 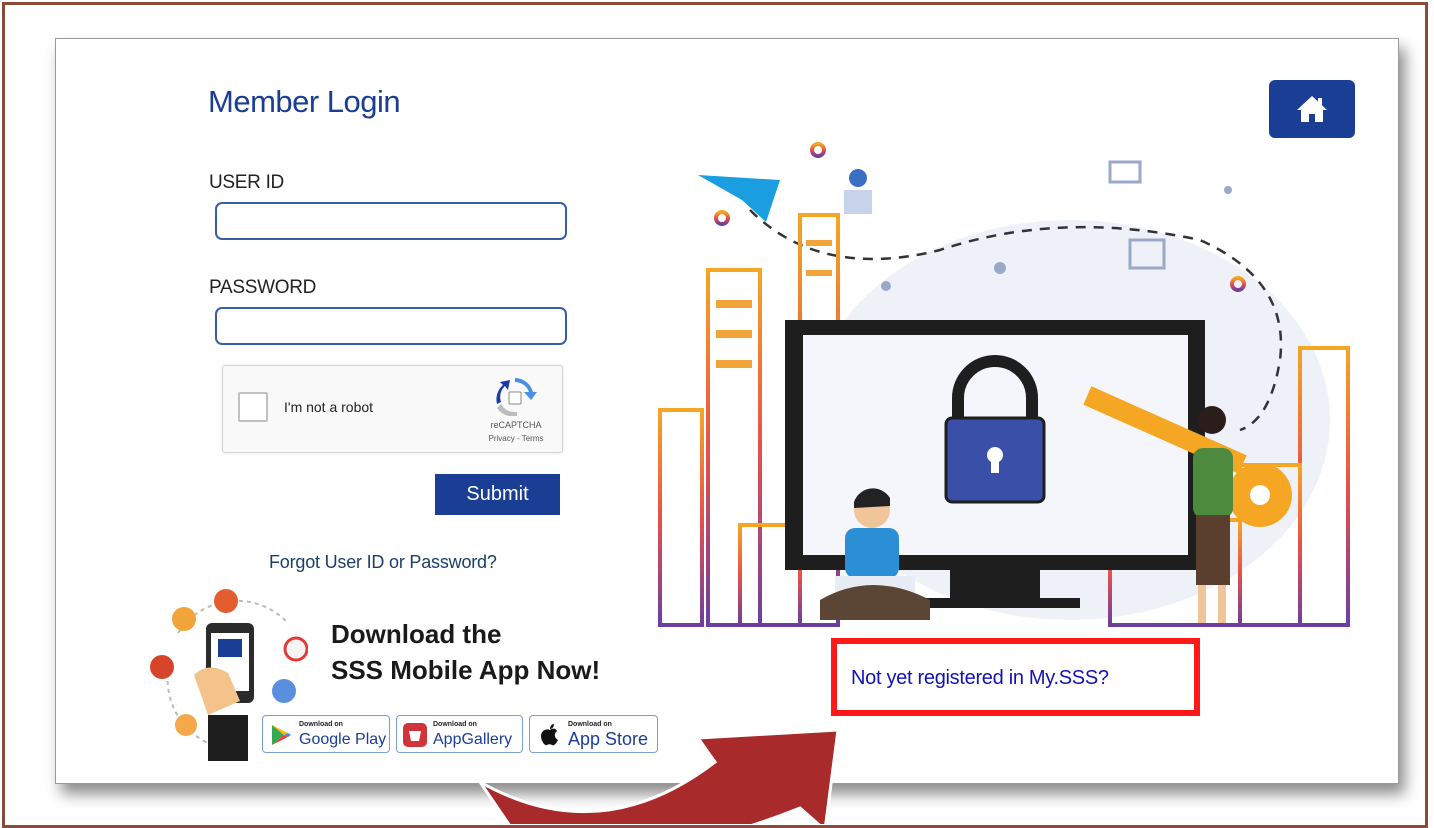 I want to click on paper-plane-icon, so click(x=739, y=198).